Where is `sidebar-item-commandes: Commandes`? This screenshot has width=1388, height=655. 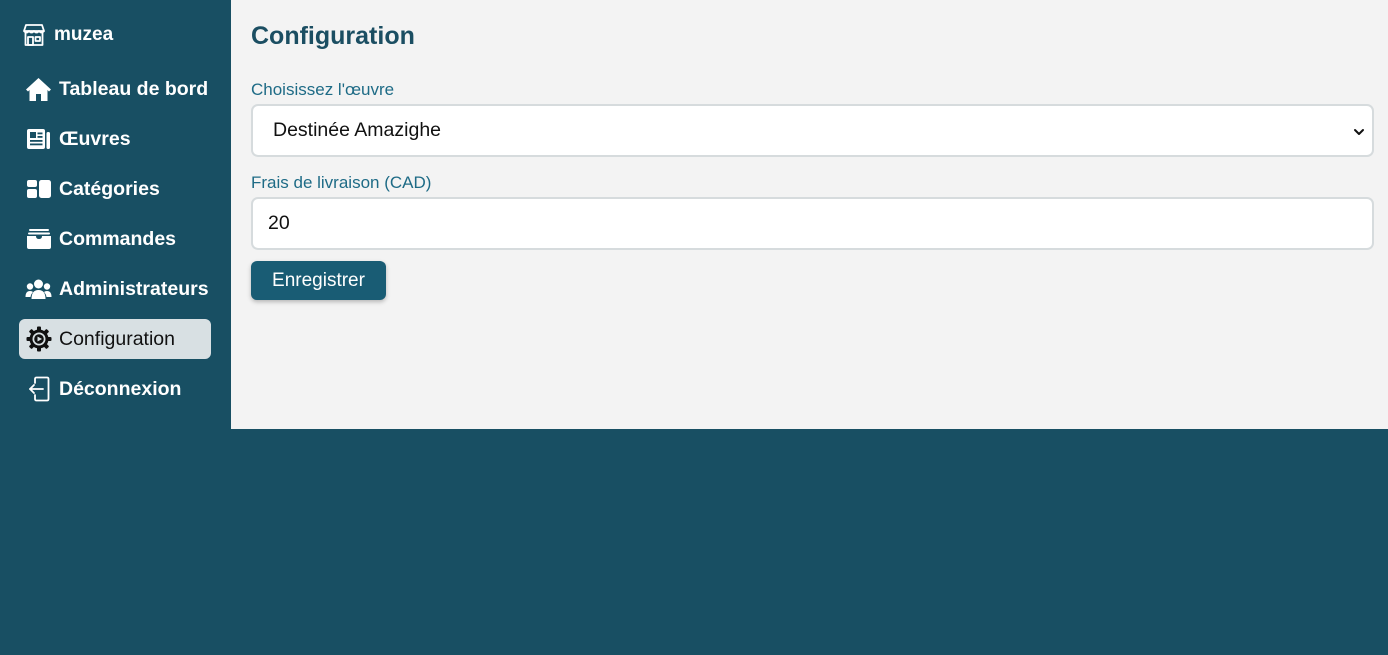
sidebar-item-commandes: Commandes is located at coordinates (115, 239).